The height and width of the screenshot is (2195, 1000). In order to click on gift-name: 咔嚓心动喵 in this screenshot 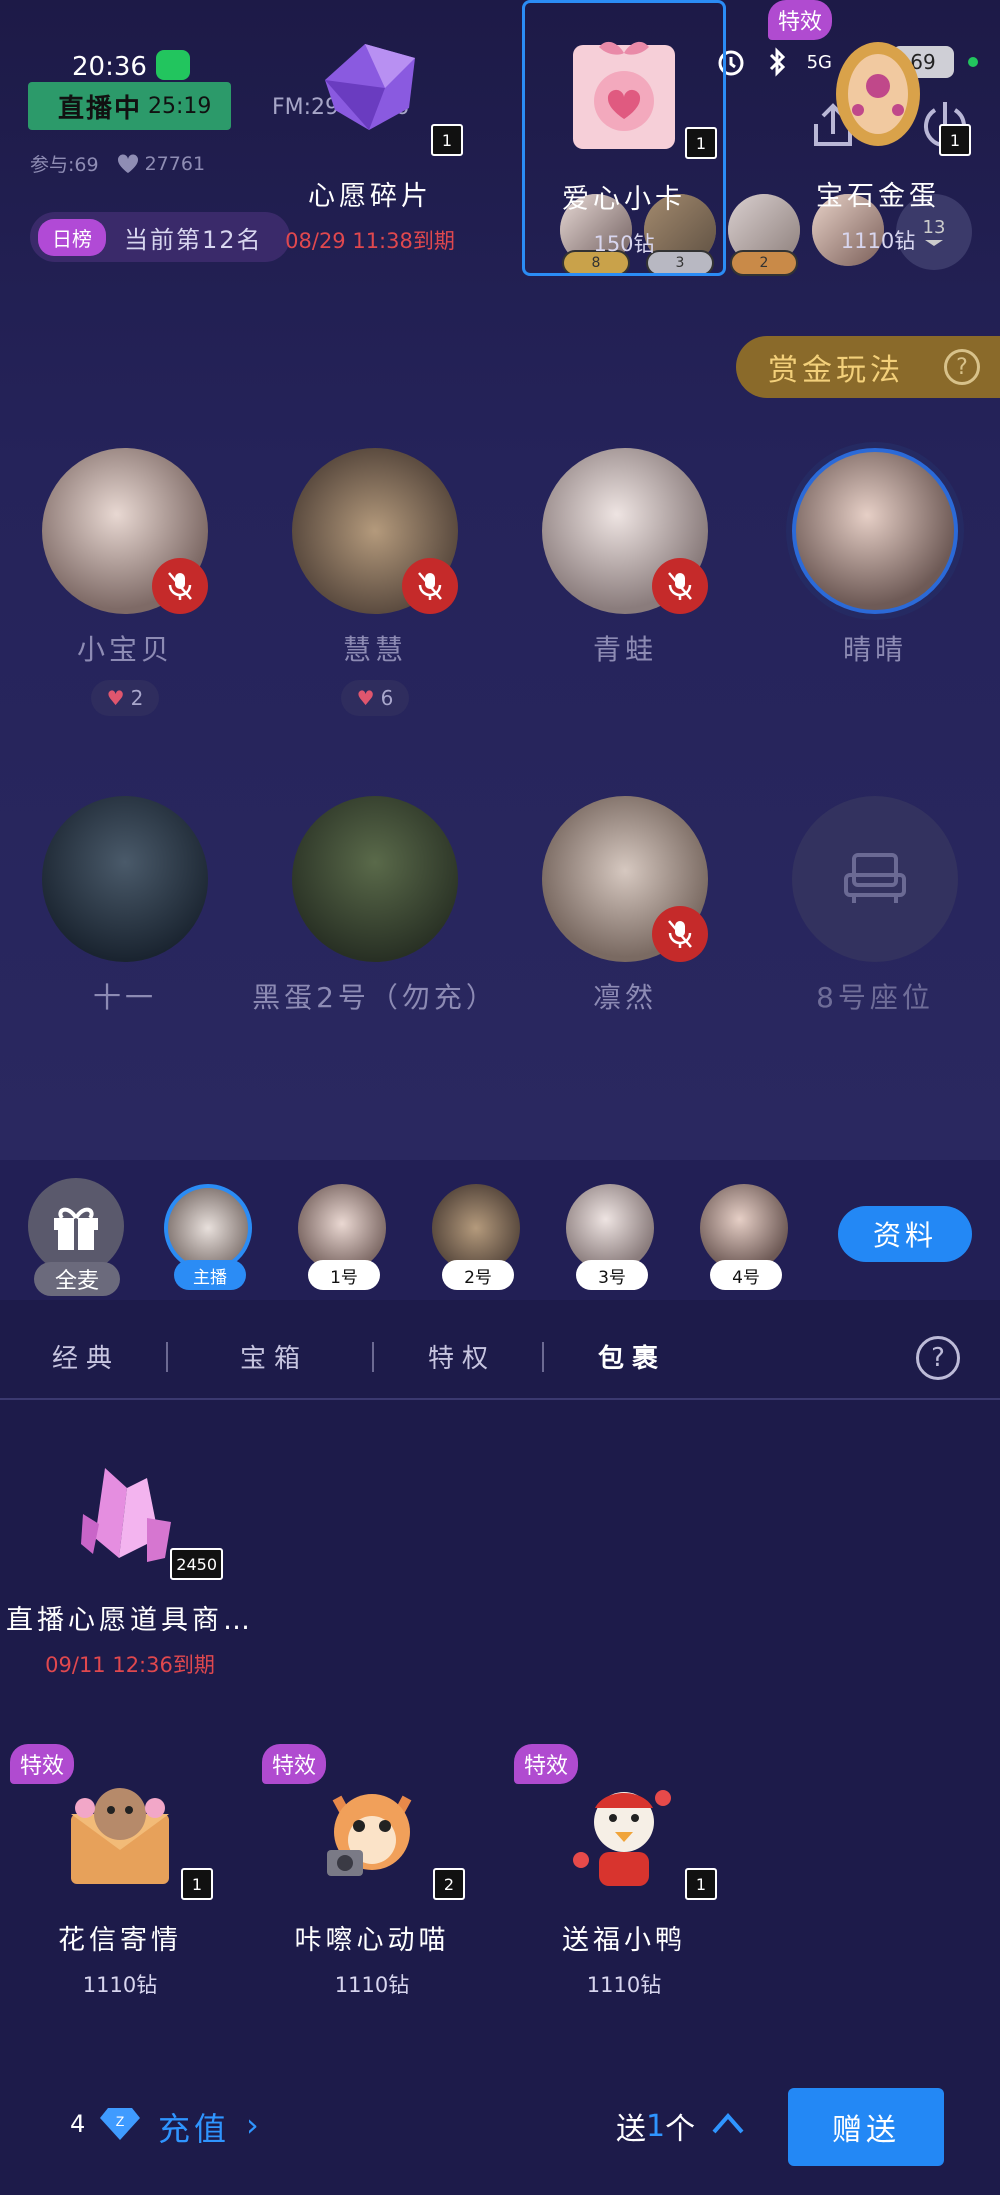, I will do `click(372, 1940)`.